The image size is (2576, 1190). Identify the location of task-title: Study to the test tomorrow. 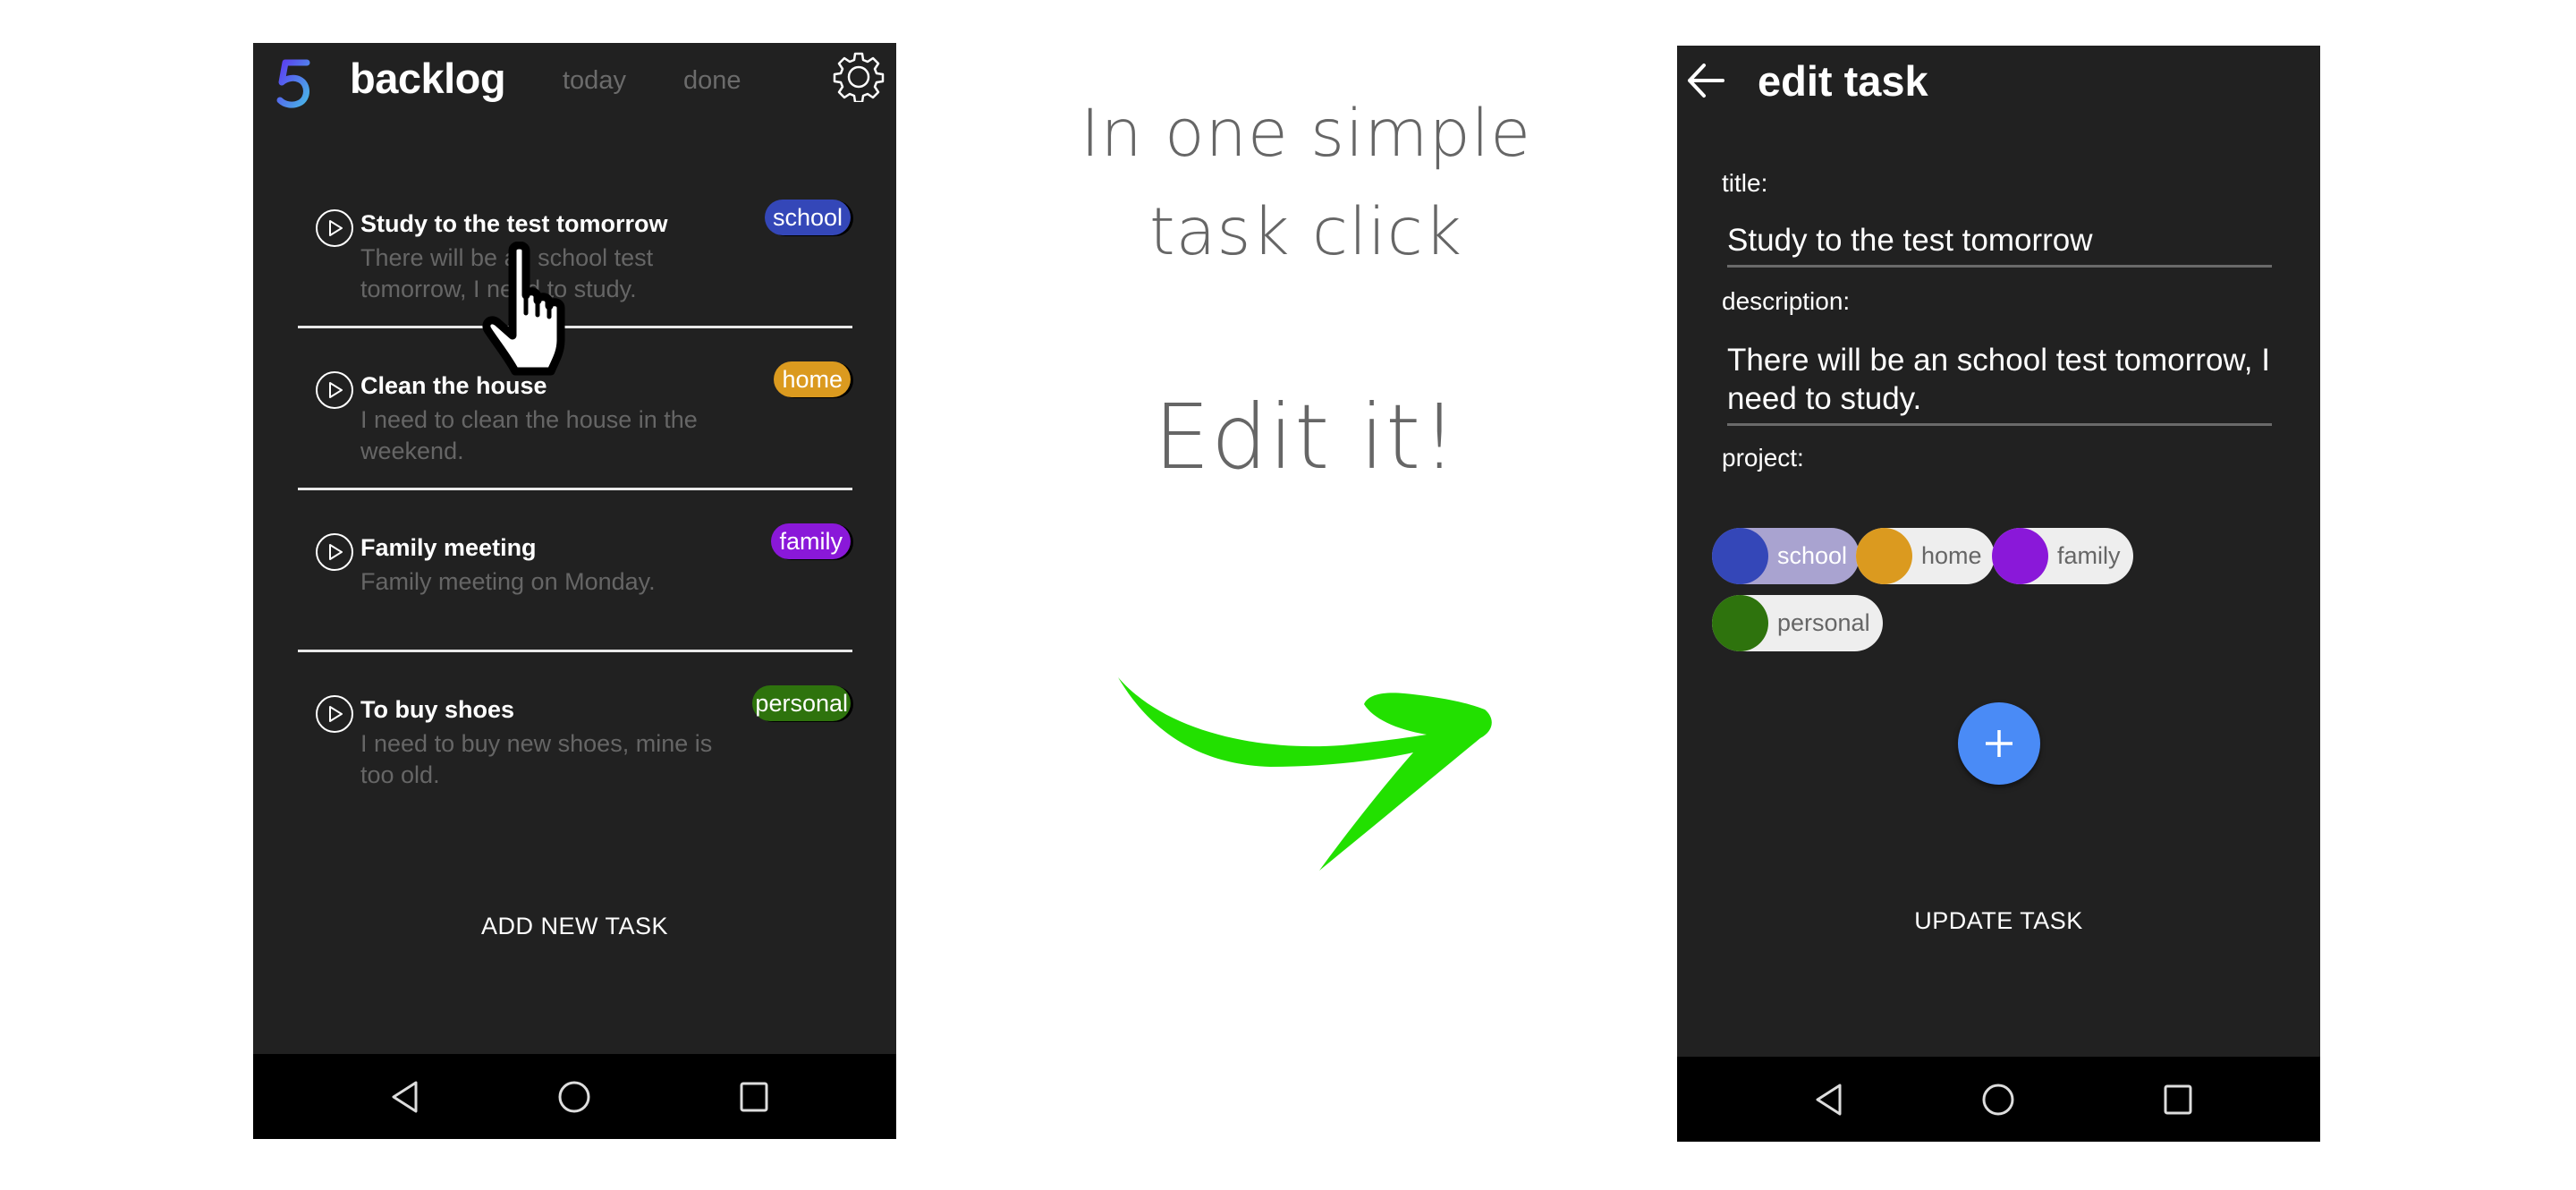
(514, 224).